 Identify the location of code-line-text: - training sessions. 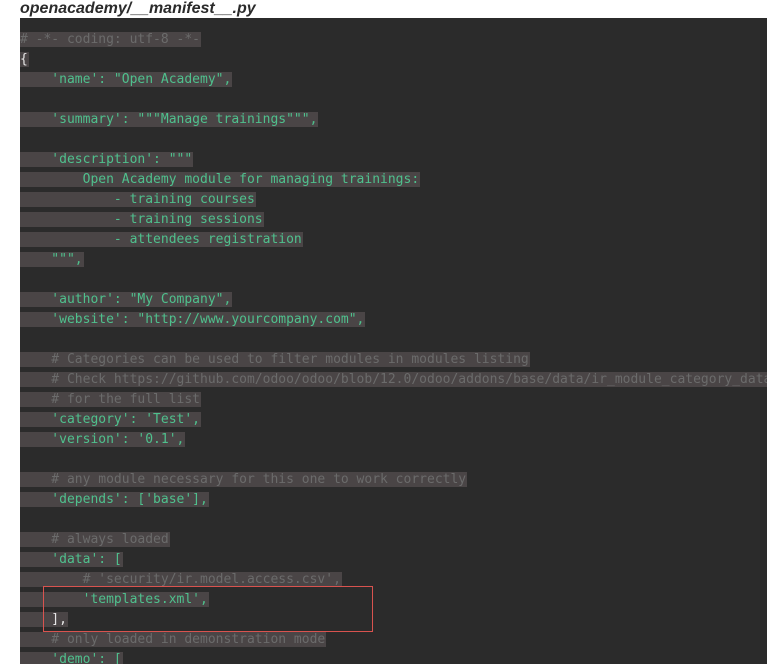
(142, 219).